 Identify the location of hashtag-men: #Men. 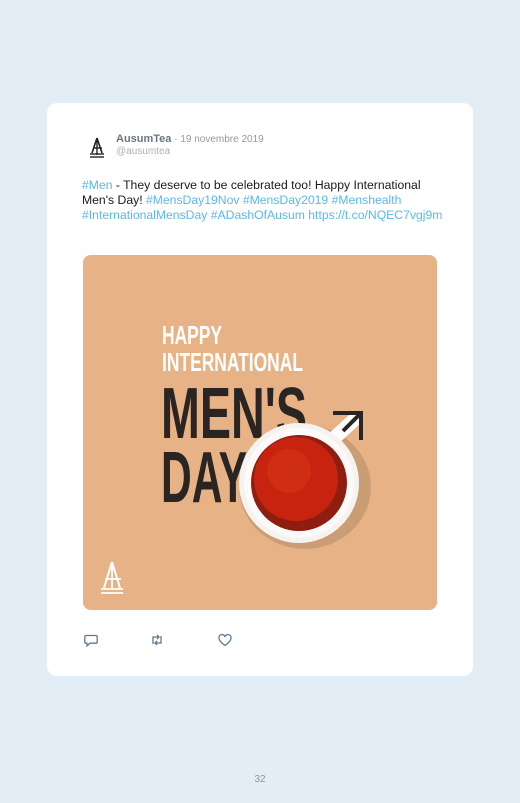
(97, 185).